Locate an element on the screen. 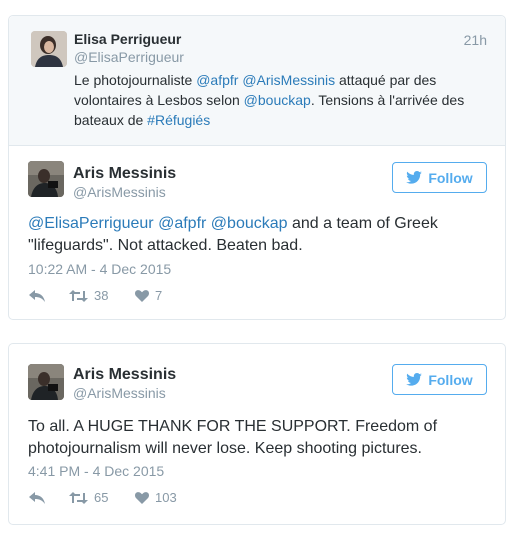  like-button: 103 is located at coordinates (156, 497).